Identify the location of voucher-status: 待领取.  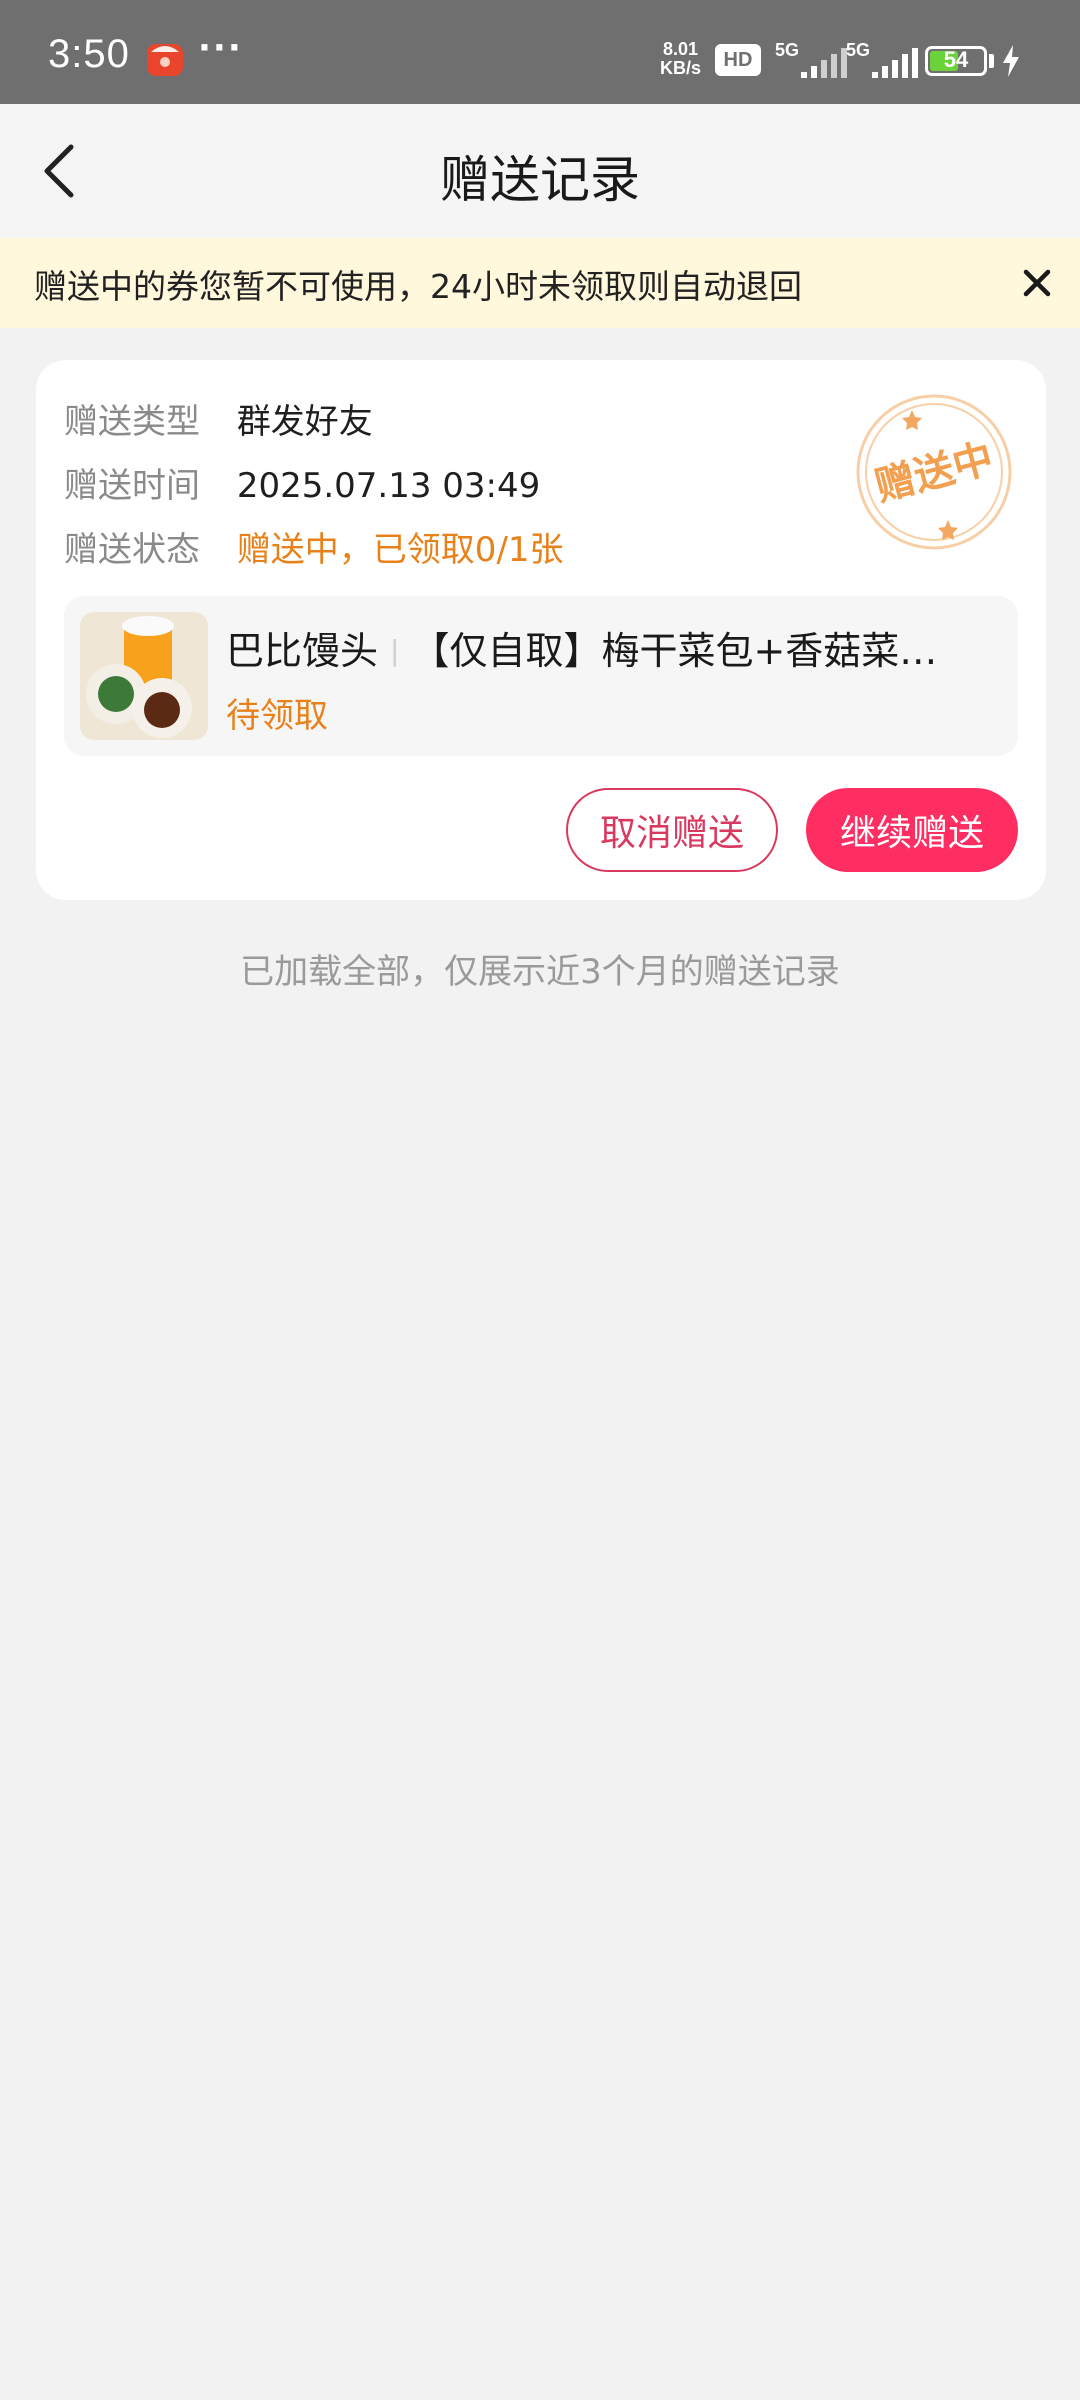
(277, 716).